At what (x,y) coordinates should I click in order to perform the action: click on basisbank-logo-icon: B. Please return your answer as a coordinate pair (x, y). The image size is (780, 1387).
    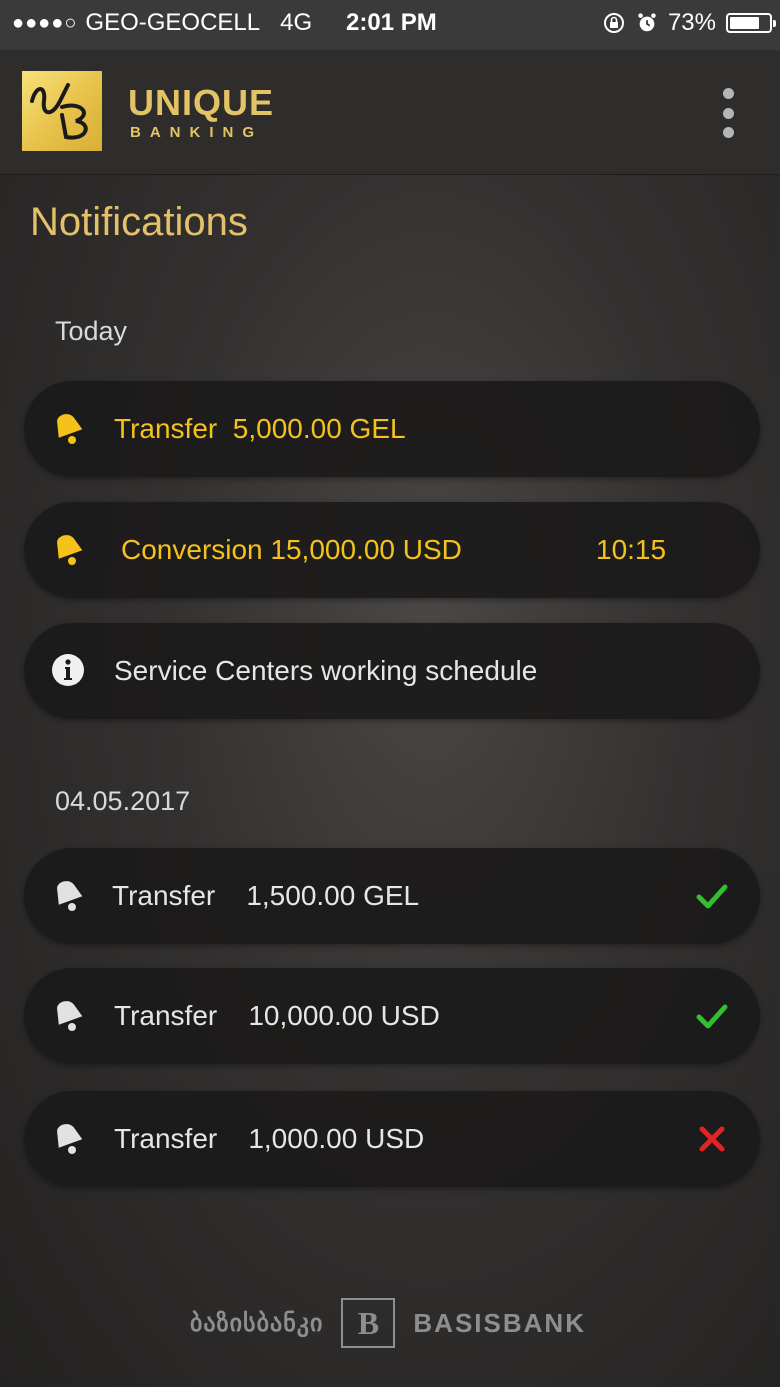
    Looking at the image, I should click on (368, 1323).